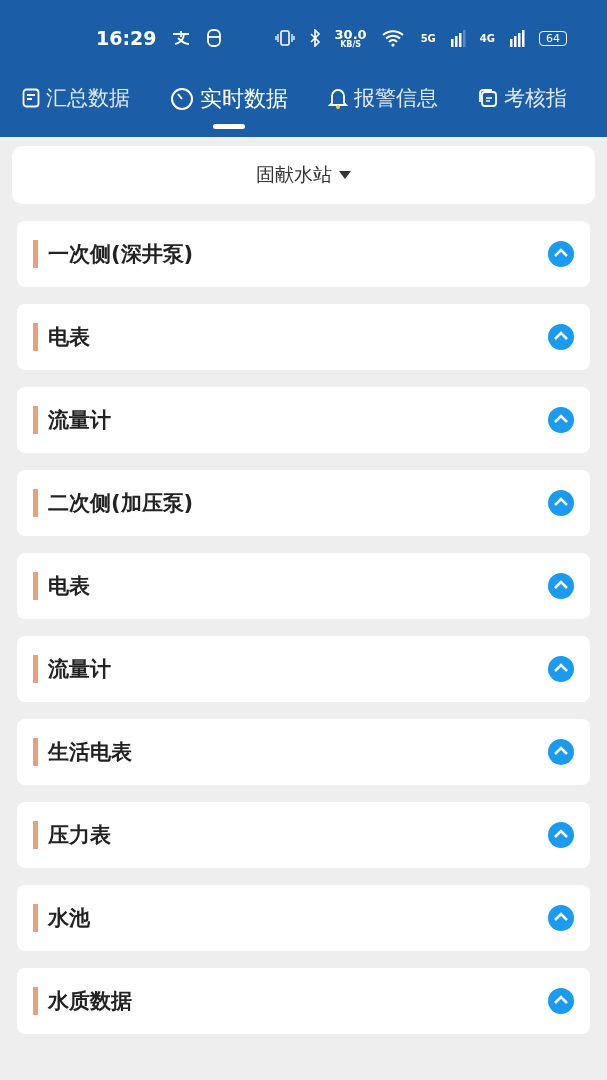  Describe the element at coordinates (351, 44) in the screenshot. I see `speed-unit: KB/S` at that location.